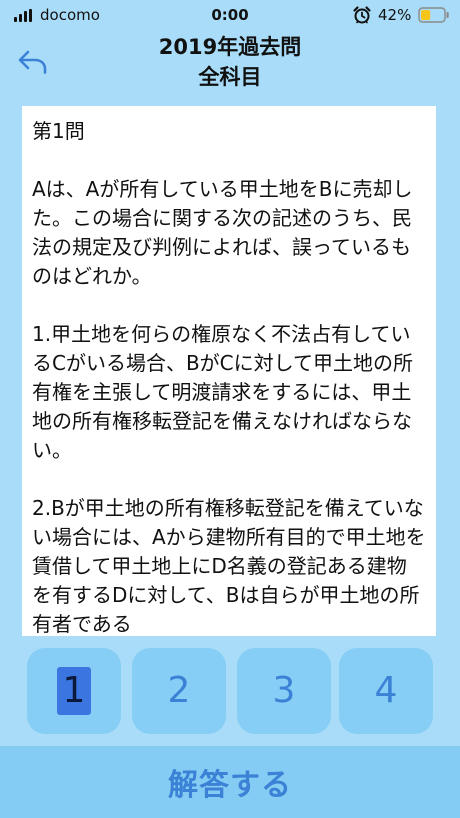 The image size is (460, 818). I want to click on choice-label: 1, so click(74, 691).